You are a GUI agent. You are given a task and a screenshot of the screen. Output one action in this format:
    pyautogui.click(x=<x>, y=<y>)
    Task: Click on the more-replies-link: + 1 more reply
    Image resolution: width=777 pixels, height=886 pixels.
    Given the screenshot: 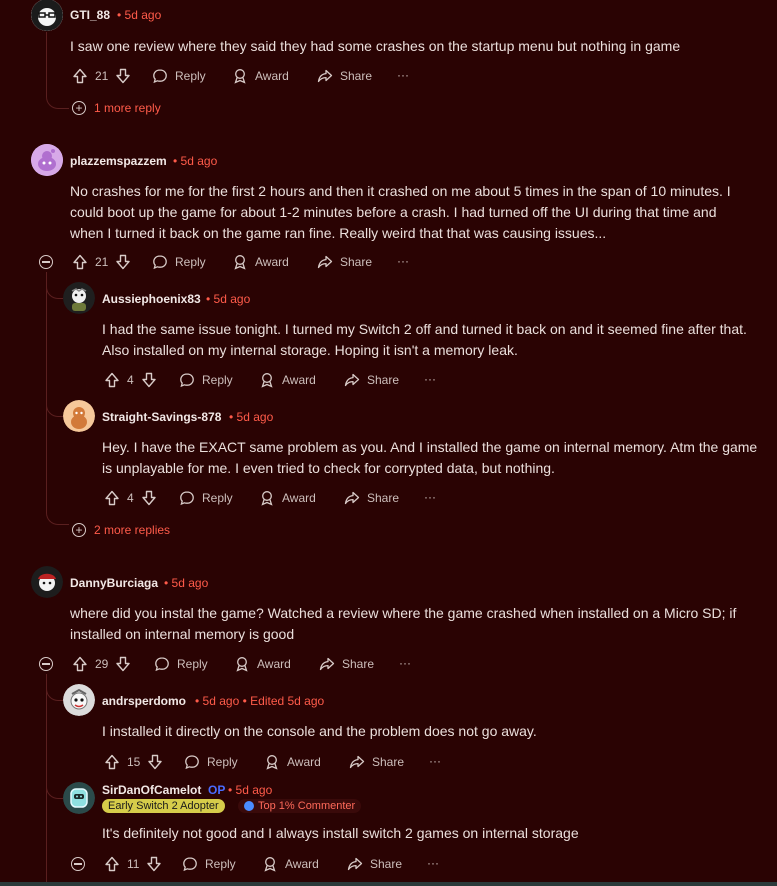 What is the action you would take?
    pyautogui.click(x=116, y=108)
    